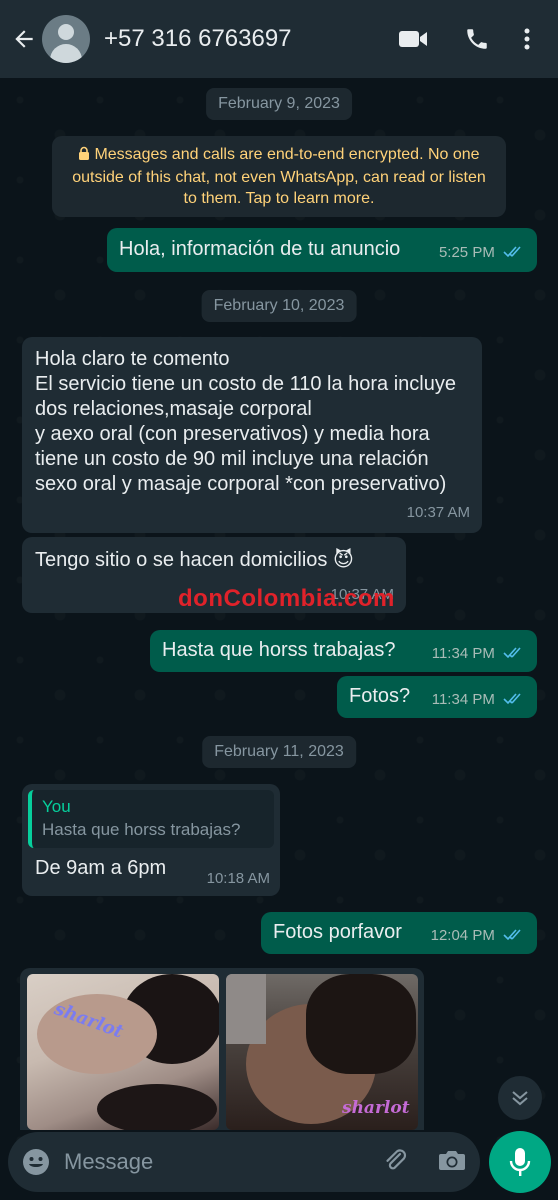 This screenshot has width=558, height=1200. I want to click on lock-icon, so click(84, 156).